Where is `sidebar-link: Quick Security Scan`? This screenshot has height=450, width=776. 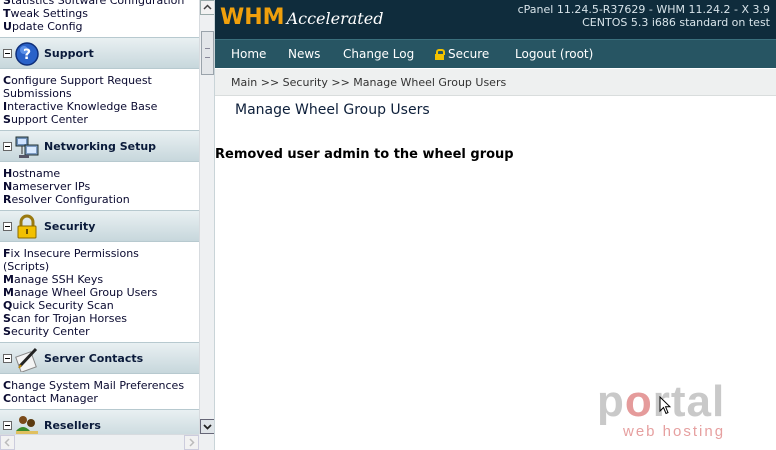
sidebar-link: Quick Security Scan is located at coordinates (99, 305).